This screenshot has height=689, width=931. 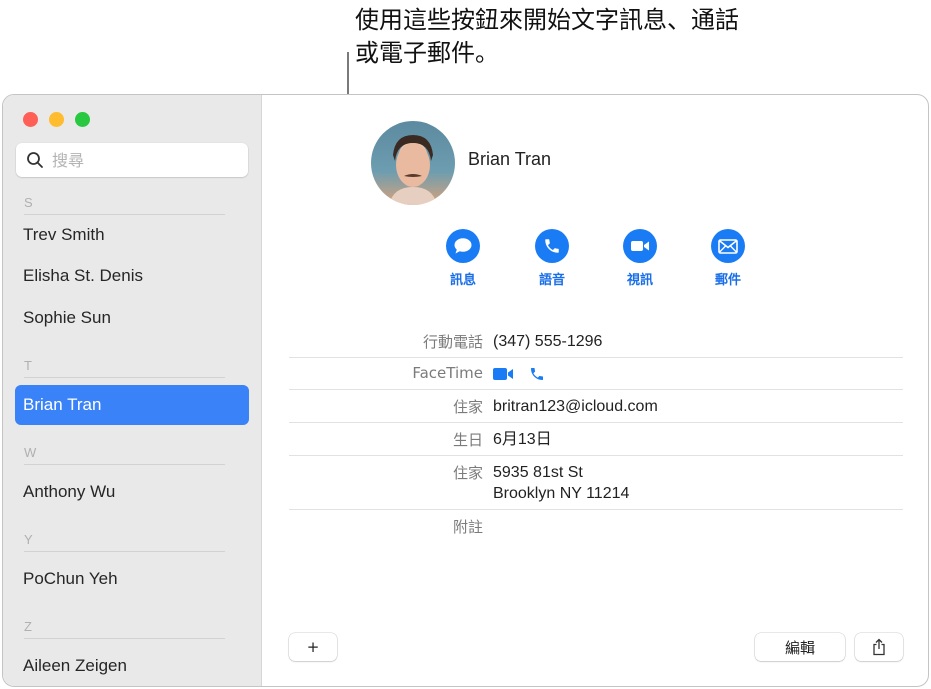 I want to click on contact-name: Brian Tran, so click(x=510, y=159).